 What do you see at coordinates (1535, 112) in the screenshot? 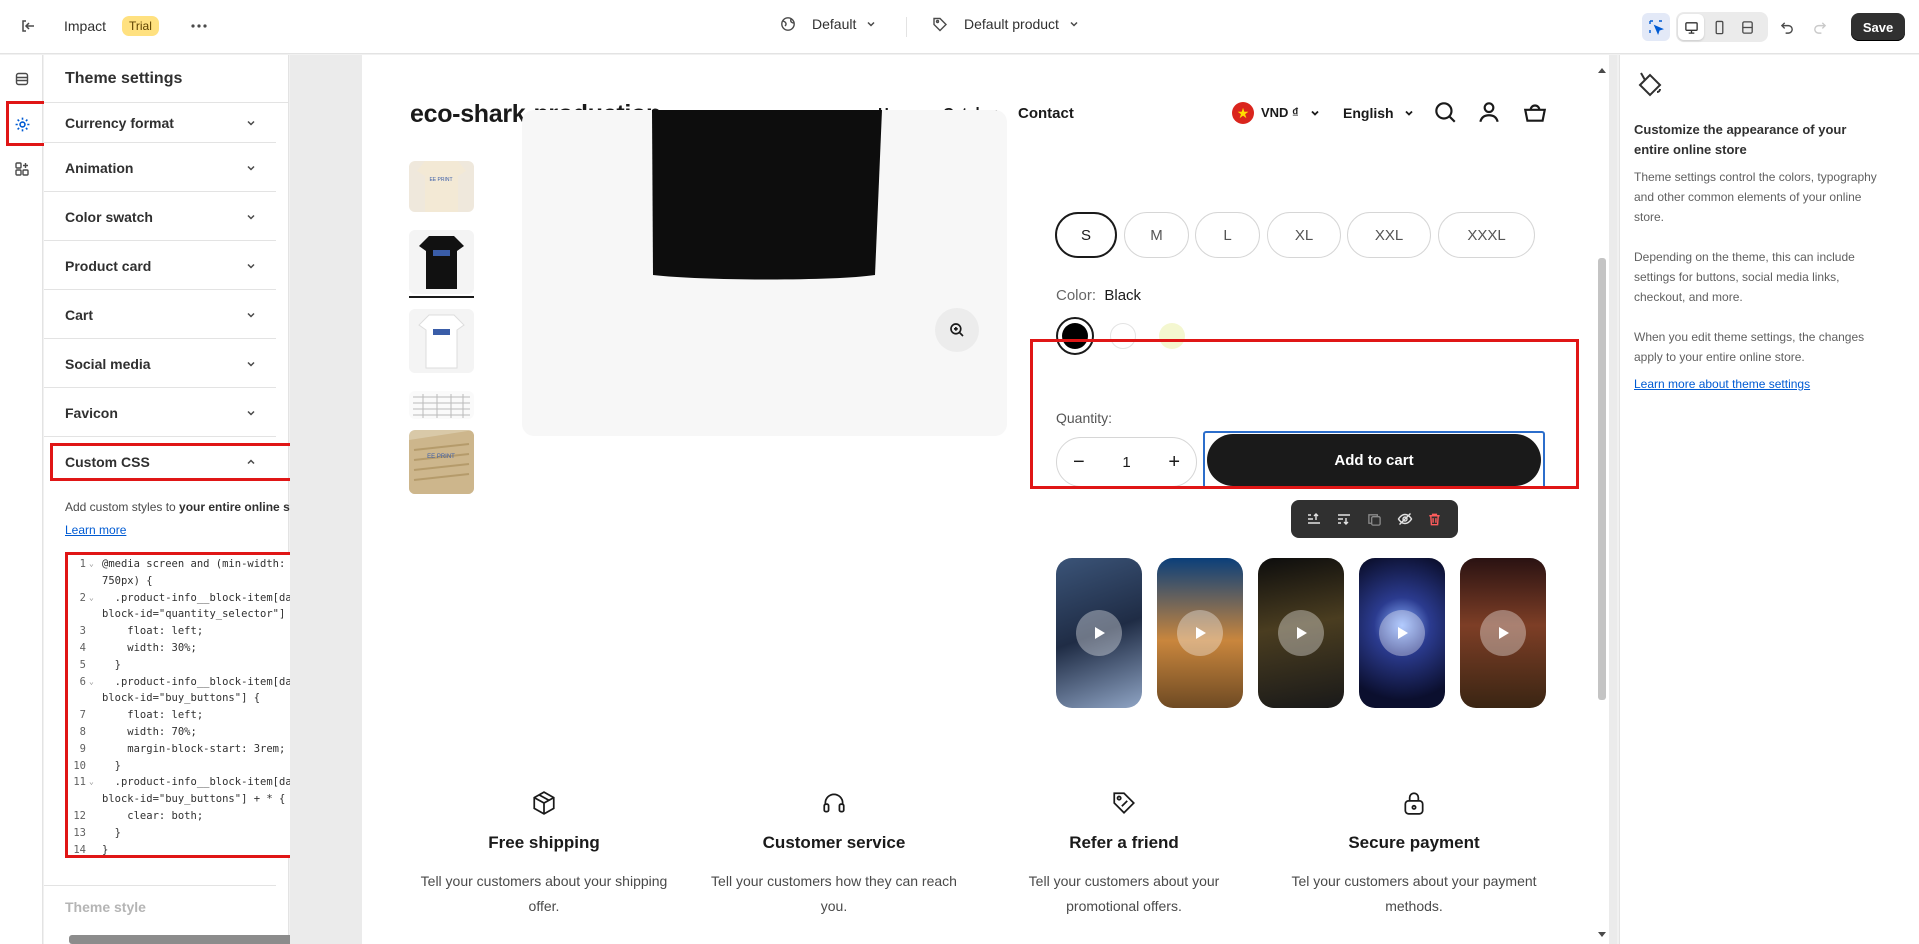
I see `cart-icon` at bounding box center [1535, 112].